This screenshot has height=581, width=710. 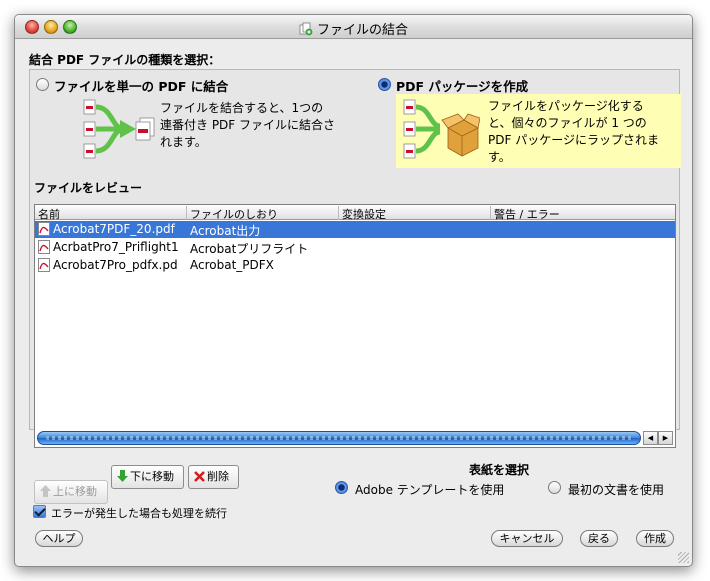 What do you see at coordinates (650, 438) in the screenshot?
I see `scroll-left-arrow-icon: ◀` at bounding box center [650, 438].